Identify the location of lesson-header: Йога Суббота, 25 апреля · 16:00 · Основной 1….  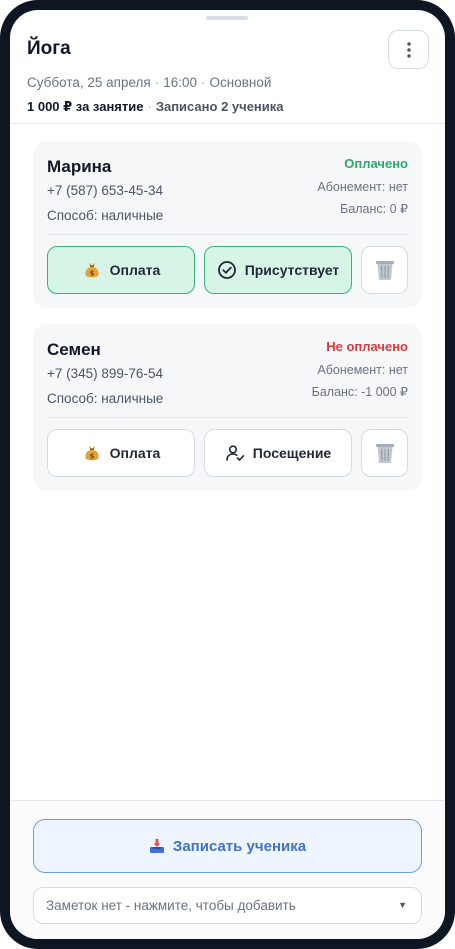
(227, 67).